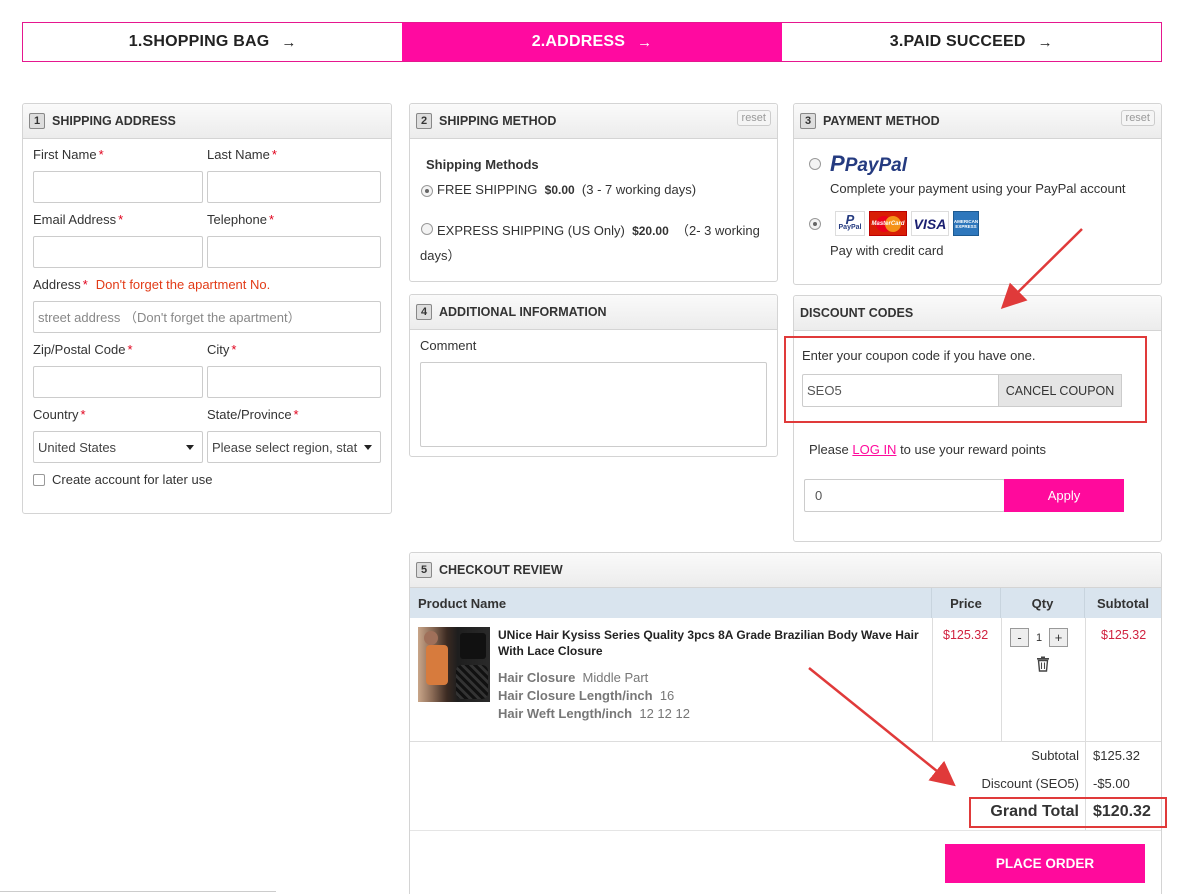 Image resolution: width=1201 pixels, height=894 pixels. I want to click on qty-value: 1, so click(1039, 637).